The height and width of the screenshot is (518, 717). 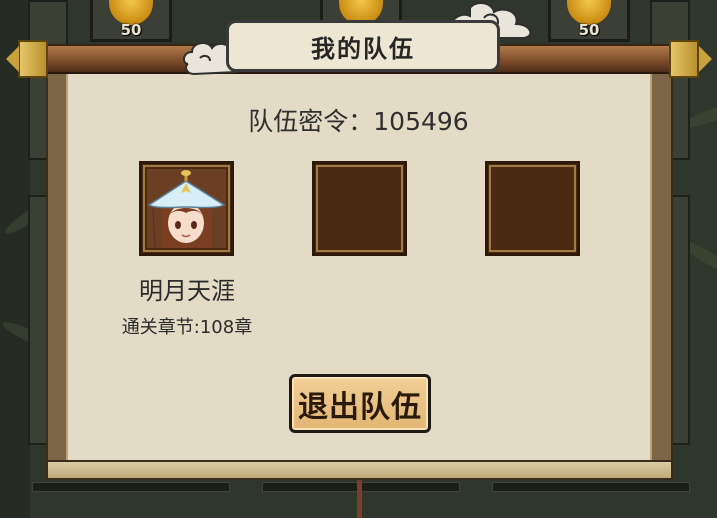 What do you see at coordinates (359, 470) in the screenshot?
I see `scroll-bottom-edge` at bounding box center [359, 470].